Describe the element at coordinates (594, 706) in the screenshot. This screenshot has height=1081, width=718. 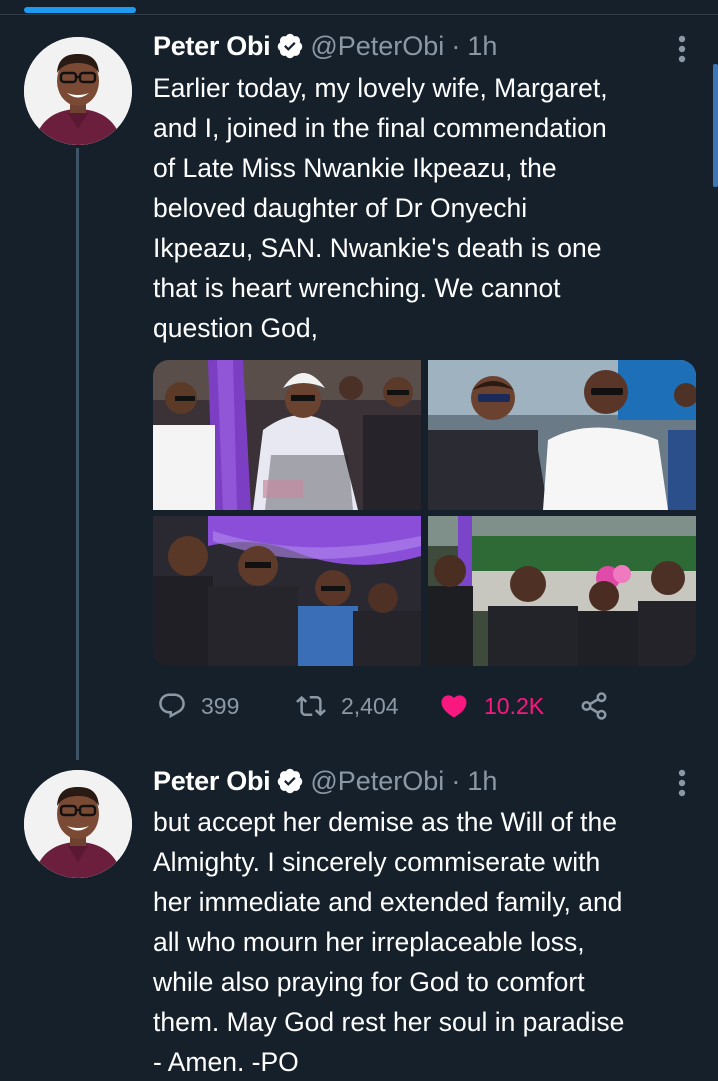
I see `share-icon` at that location.